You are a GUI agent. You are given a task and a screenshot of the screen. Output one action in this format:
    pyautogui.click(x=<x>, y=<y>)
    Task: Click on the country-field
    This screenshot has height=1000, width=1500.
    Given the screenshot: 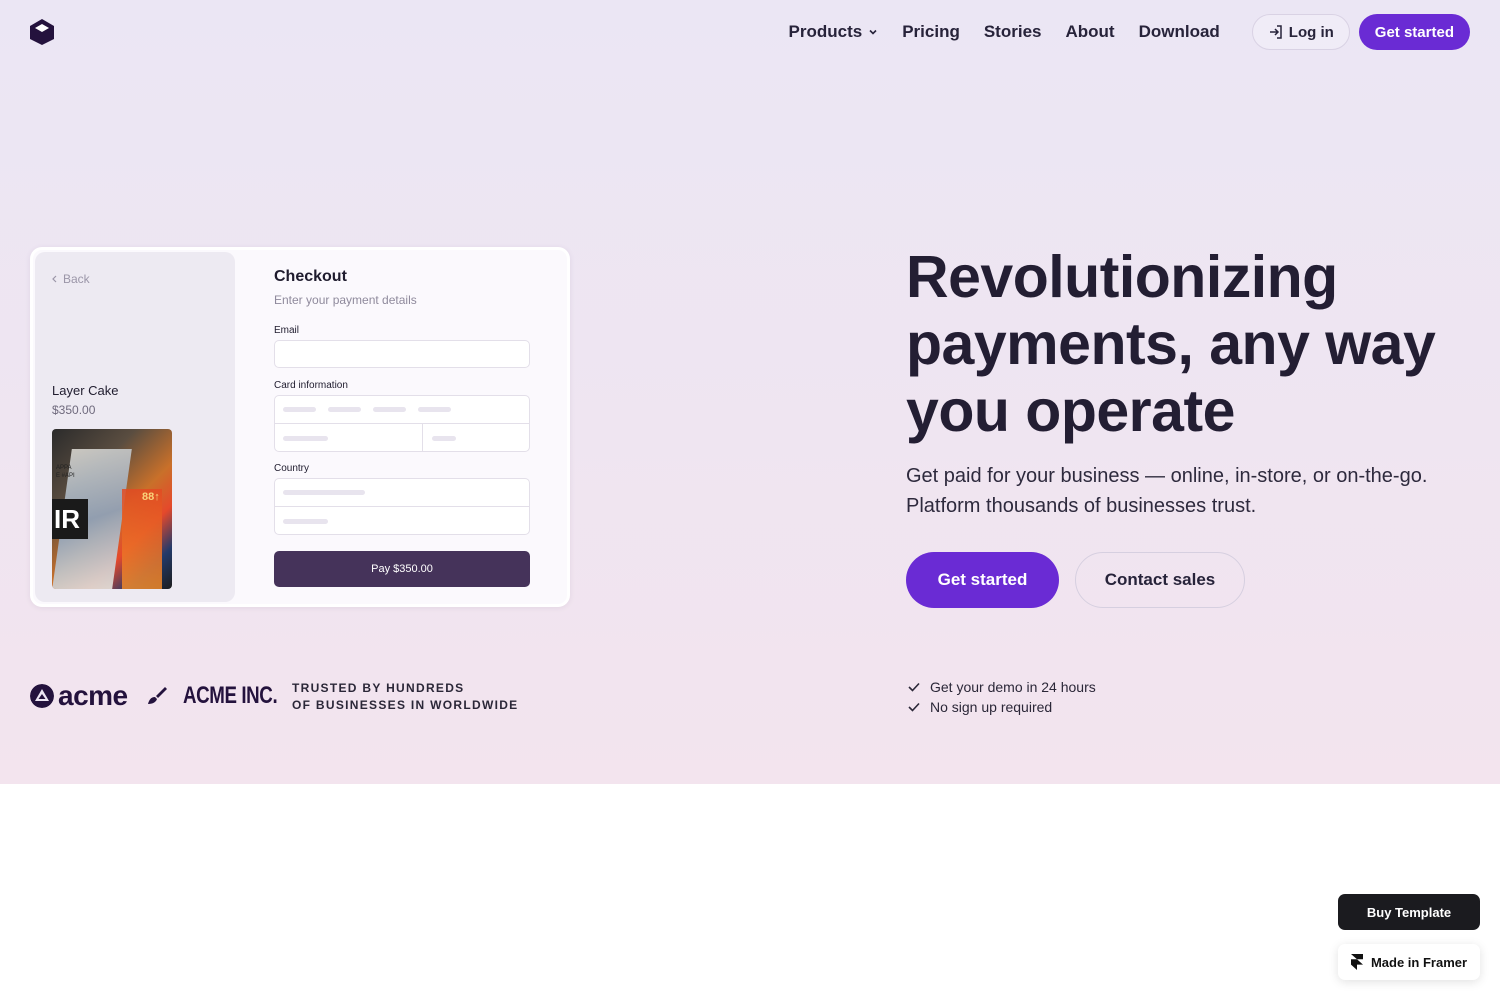 What is the action you would take?
    pyautogui.click(x=402, y=506)
    